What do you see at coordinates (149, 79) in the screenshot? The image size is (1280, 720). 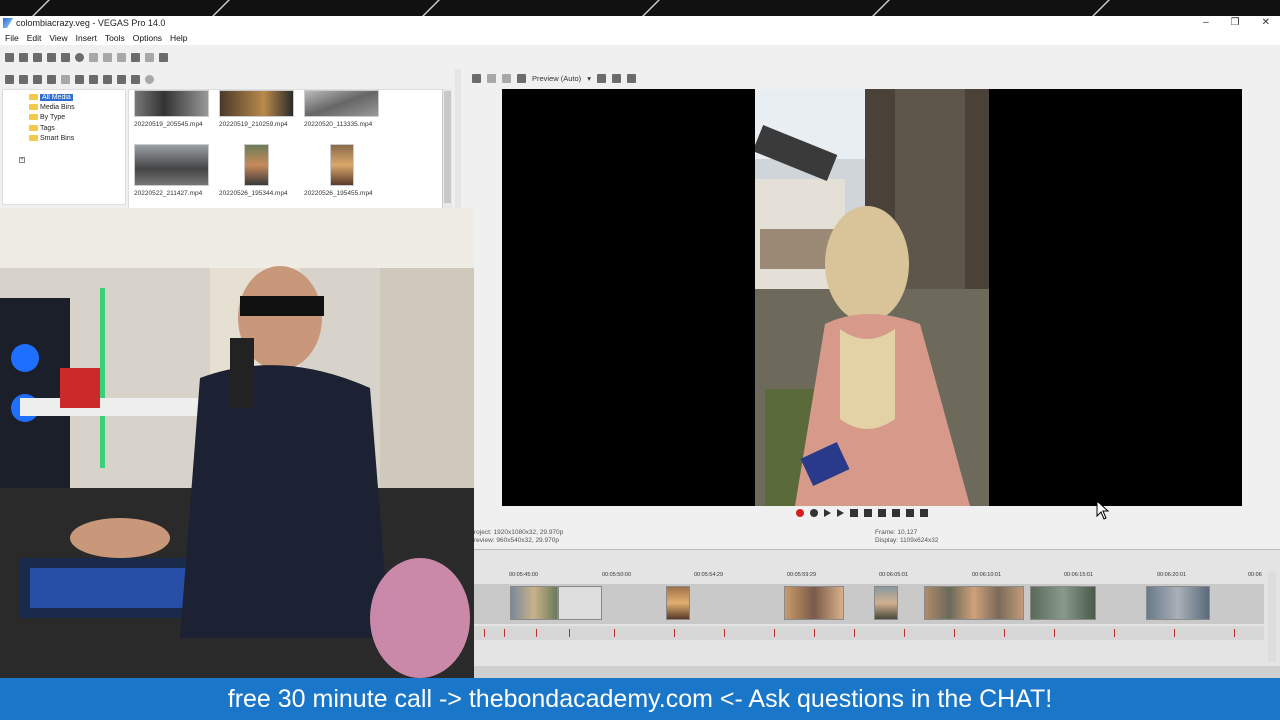 I see `search-icon` at bounding box center [149, 79].